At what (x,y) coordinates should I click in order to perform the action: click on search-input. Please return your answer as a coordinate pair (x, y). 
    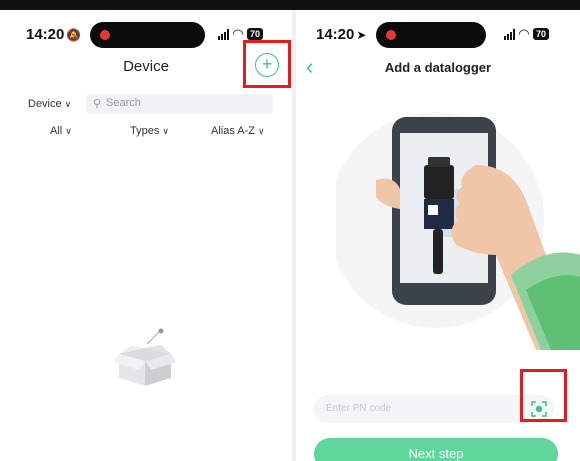
    Looking at the image, I should click on (186, 103).